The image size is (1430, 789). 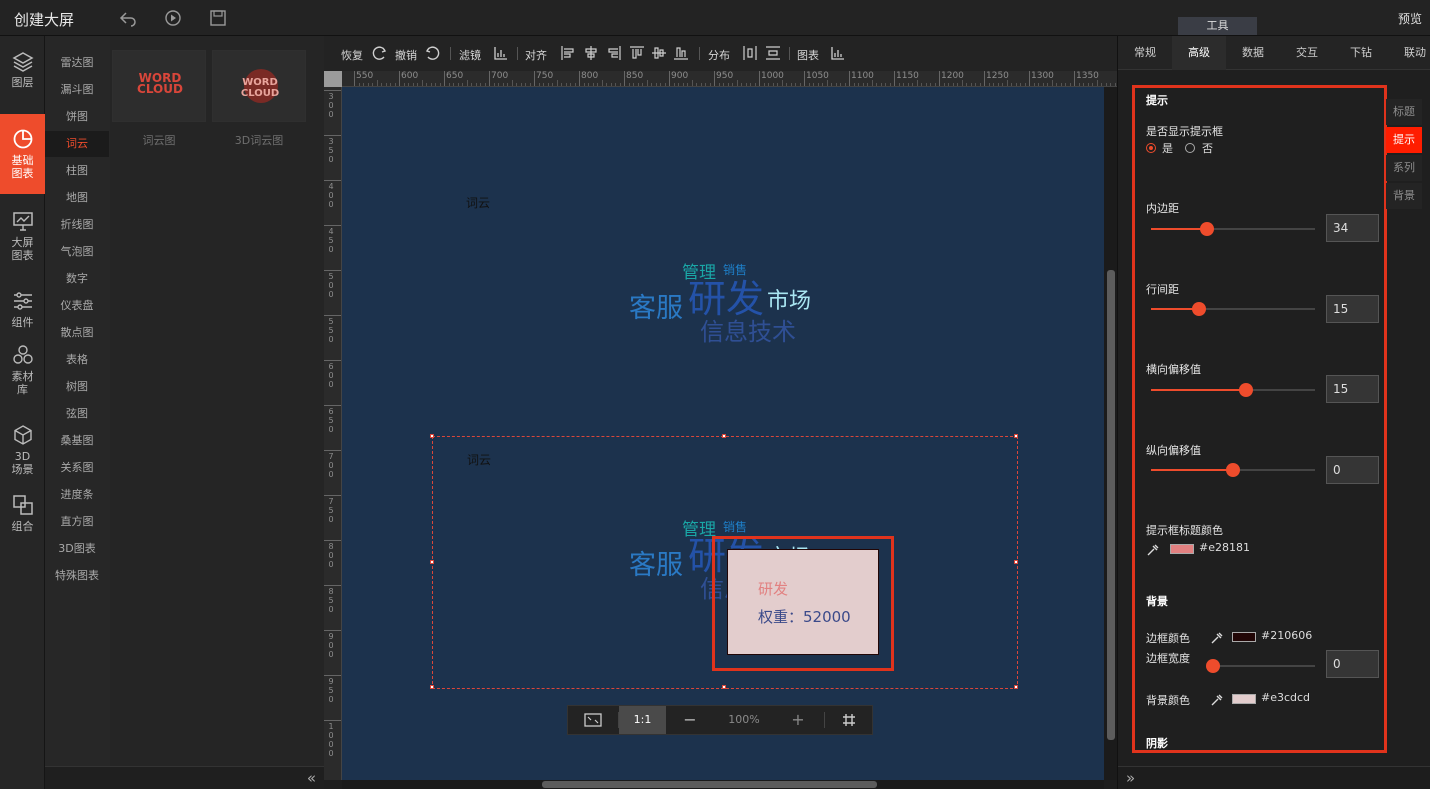 I want to click on save-icon, so click(x=218, y=18).